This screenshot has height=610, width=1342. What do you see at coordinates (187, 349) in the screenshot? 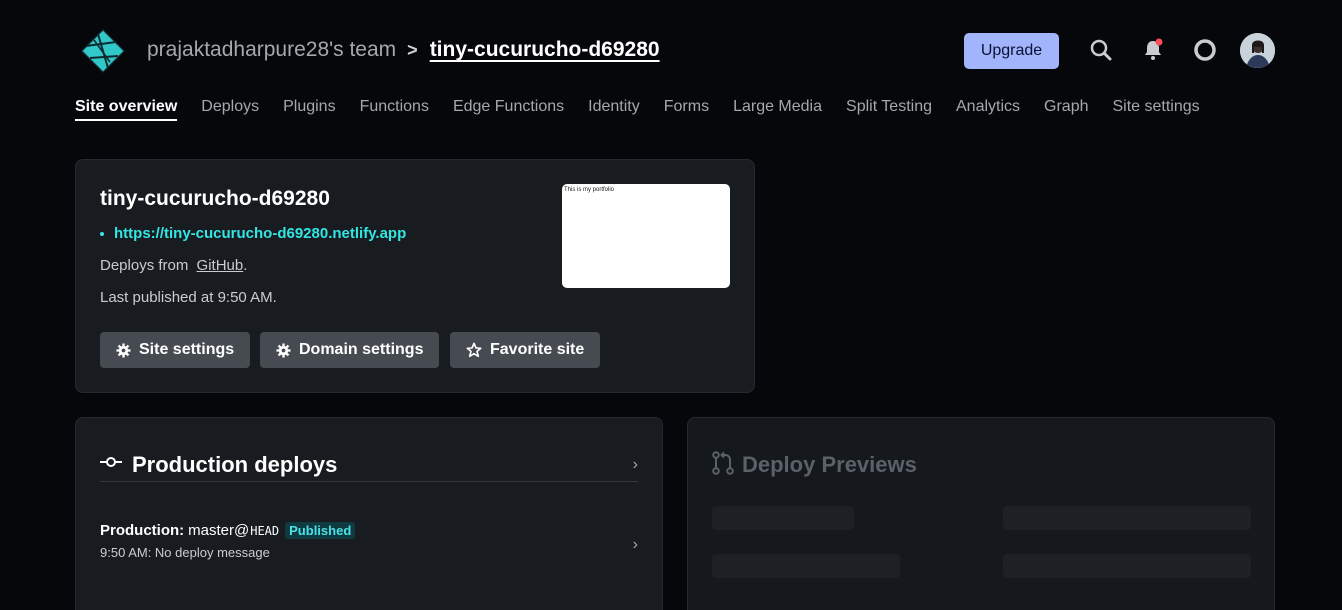
I see `site-settings-label: Site settings` at bounding box center [187, 349].